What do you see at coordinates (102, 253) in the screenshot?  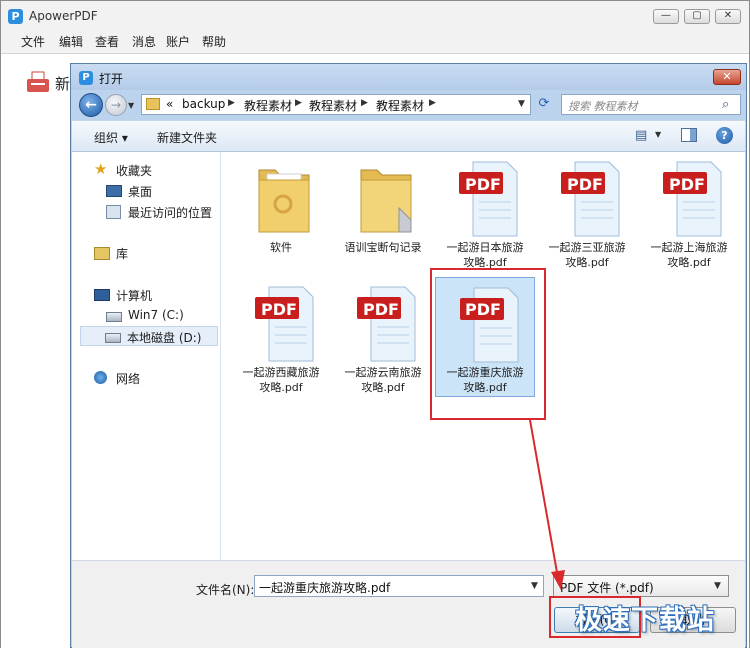 I see `library-icon` at bounding box center [102, 253].